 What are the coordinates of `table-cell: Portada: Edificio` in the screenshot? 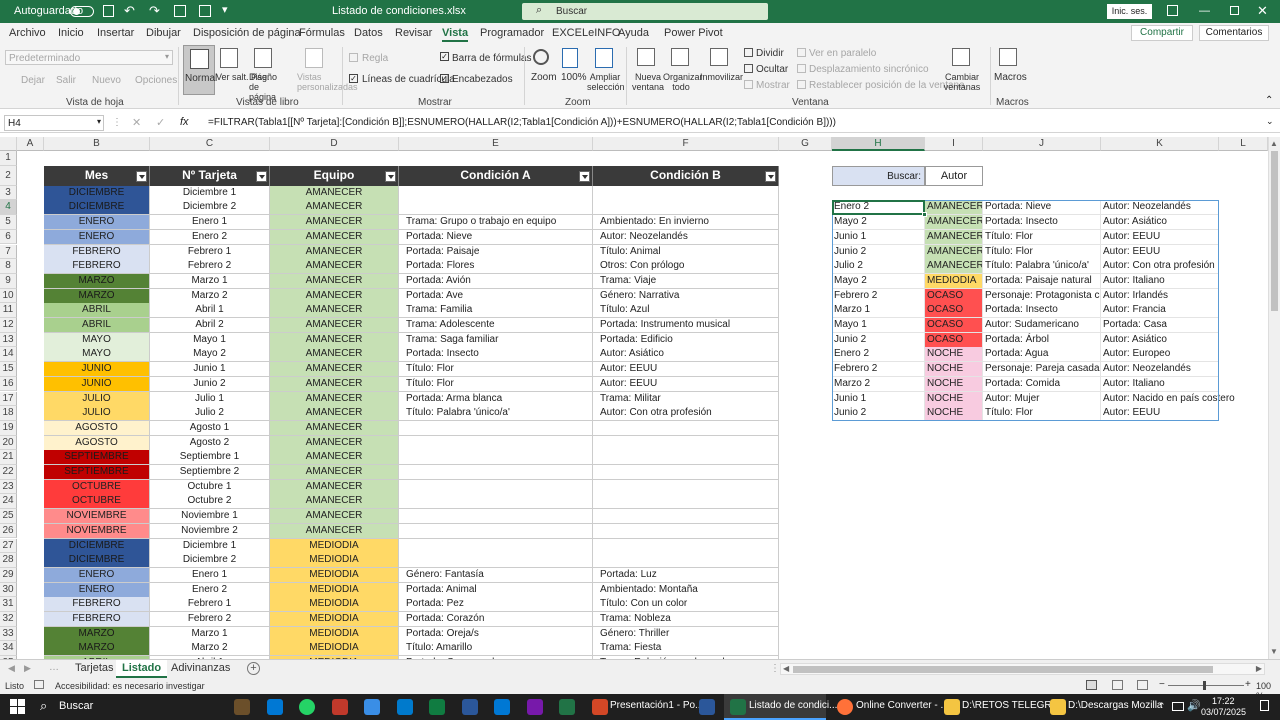 It's located at (686, 340).